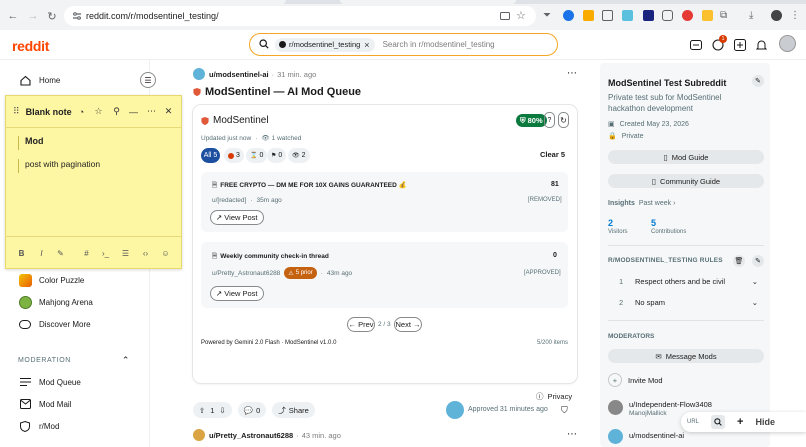 The height and width of the screenshot is (447, 806). Describe the element at coordinates (739, 44) in the screenshot. I see `create-post-icon` at that location.